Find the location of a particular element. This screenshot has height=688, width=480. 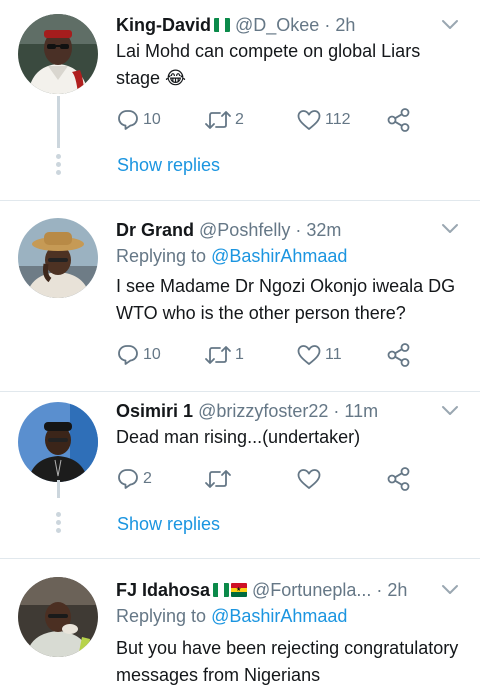

reply-button: 2 is located at coordinates (134, 479).